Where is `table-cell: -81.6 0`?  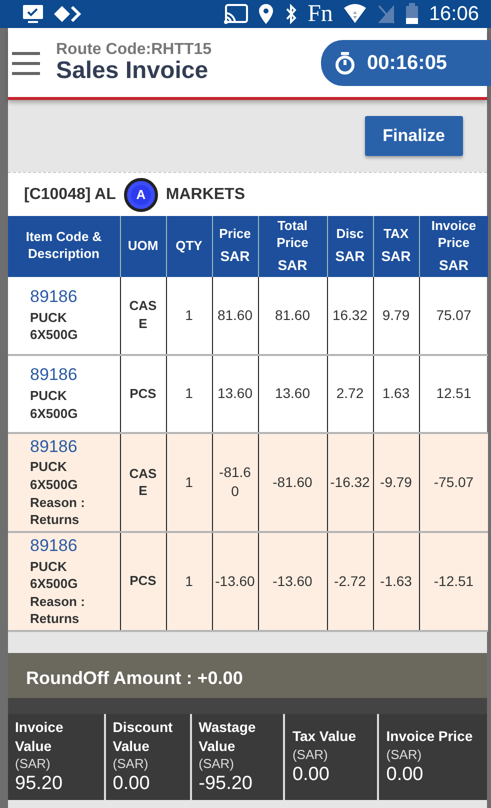 table-cell: -81.6 0 is located at coordinates (235, 482).